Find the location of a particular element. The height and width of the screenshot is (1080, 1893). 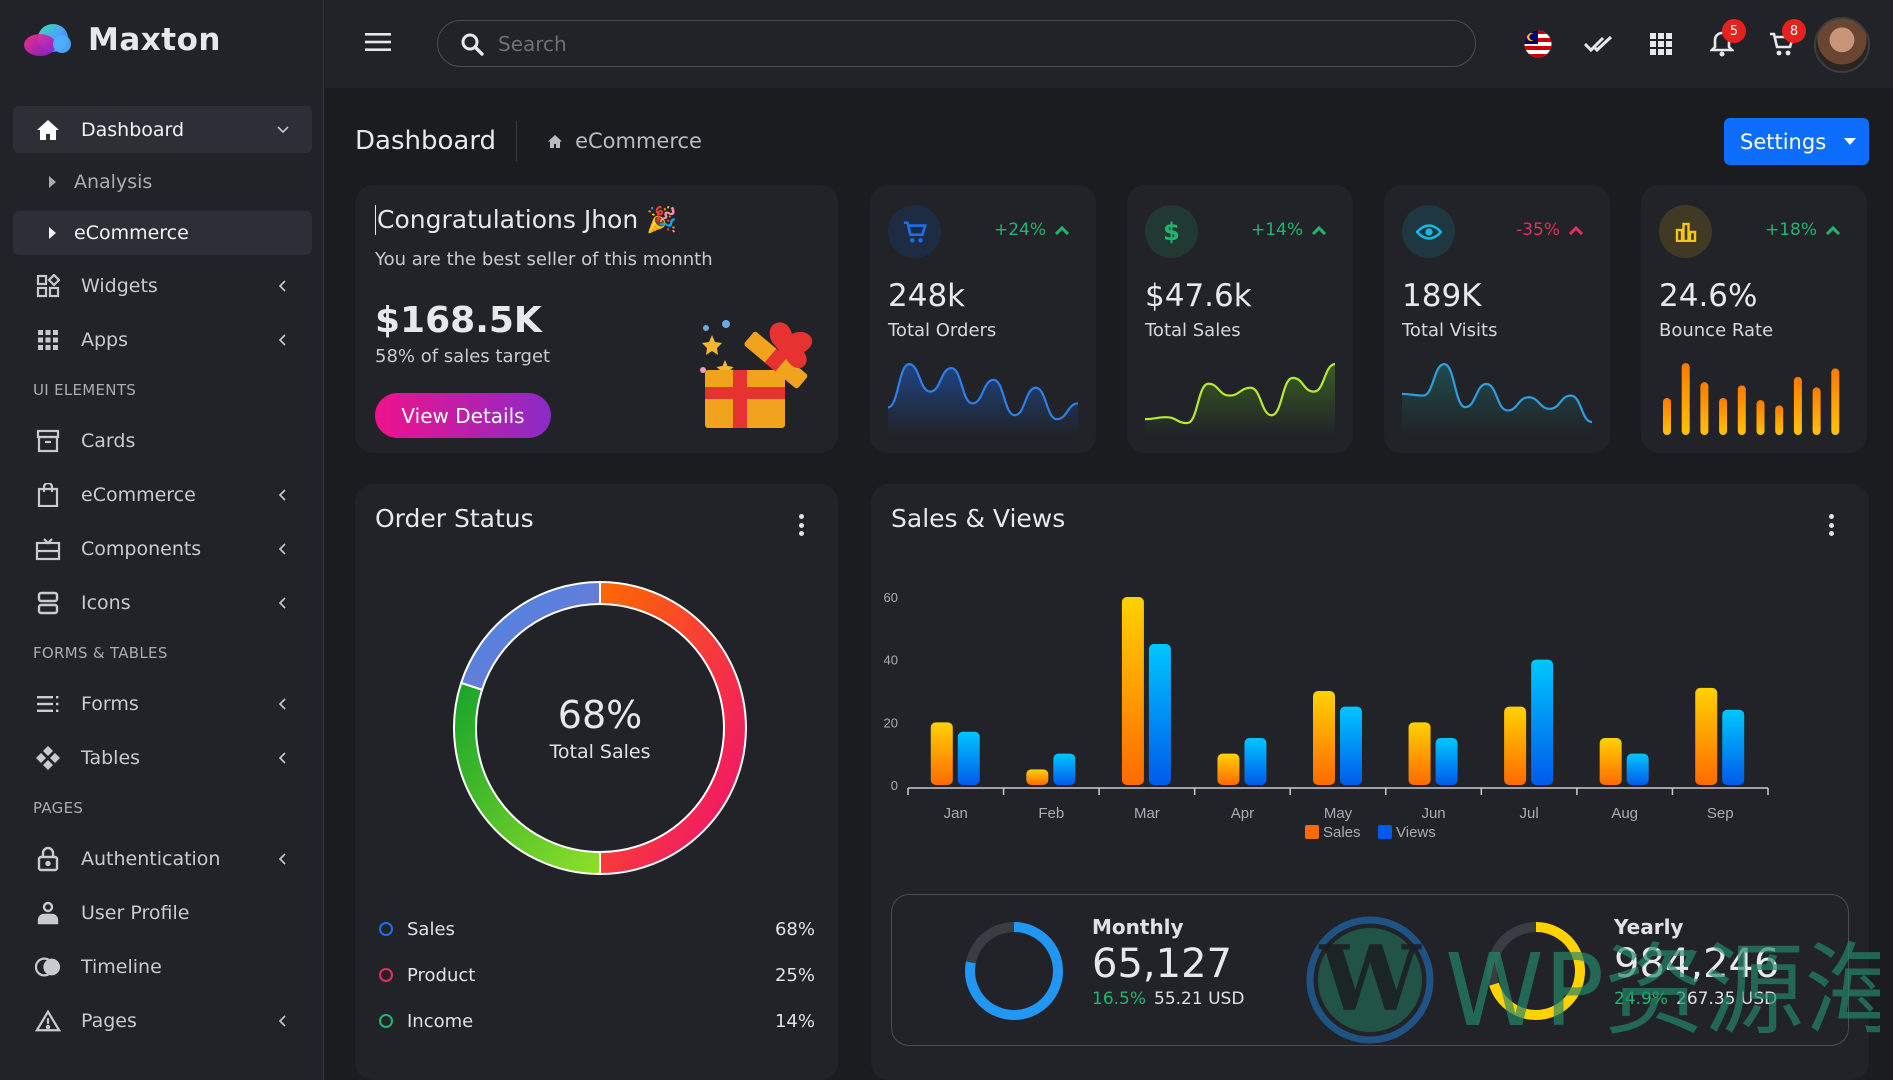

more-options-icon is located at coordinates (801, 525).